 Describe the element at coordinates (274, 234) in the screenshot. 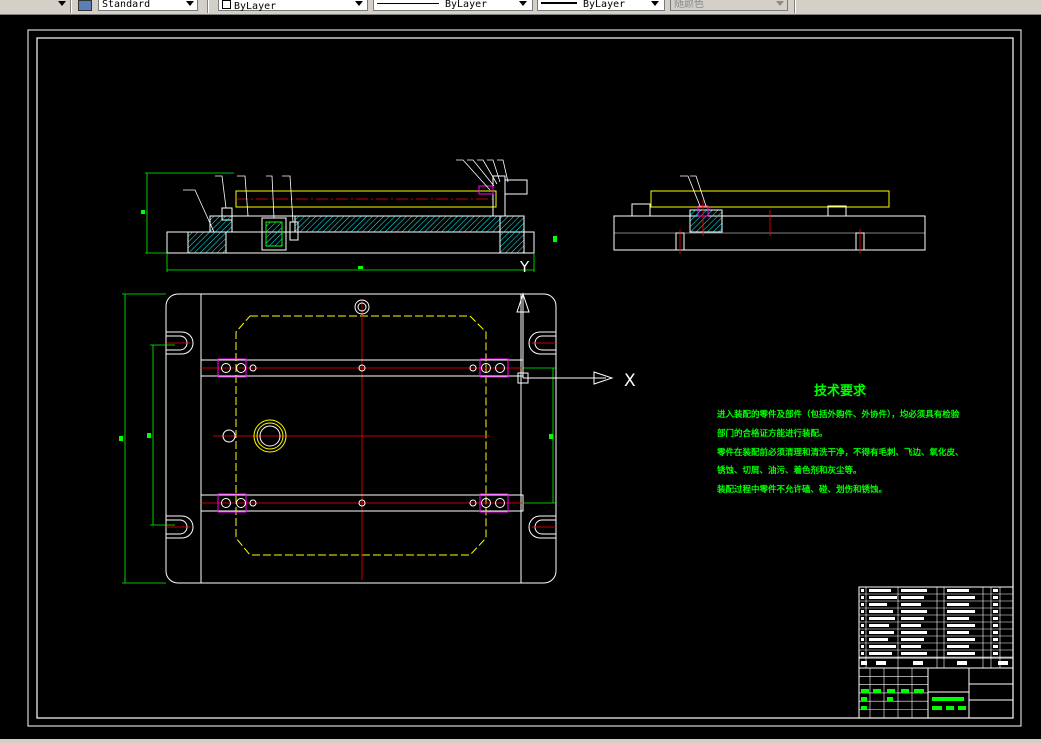

I see `bushing-core` at that location.